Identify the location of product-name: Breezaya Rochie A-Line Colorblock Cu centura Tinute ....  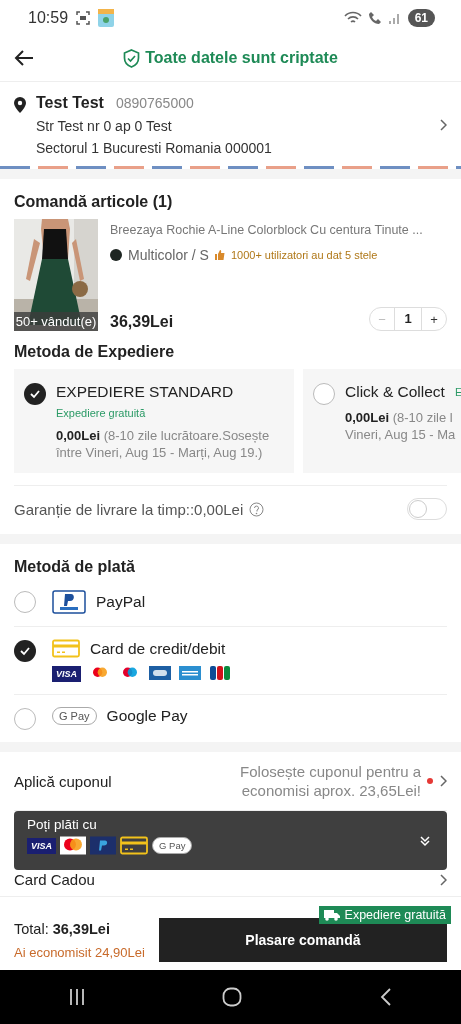
(278, 230).